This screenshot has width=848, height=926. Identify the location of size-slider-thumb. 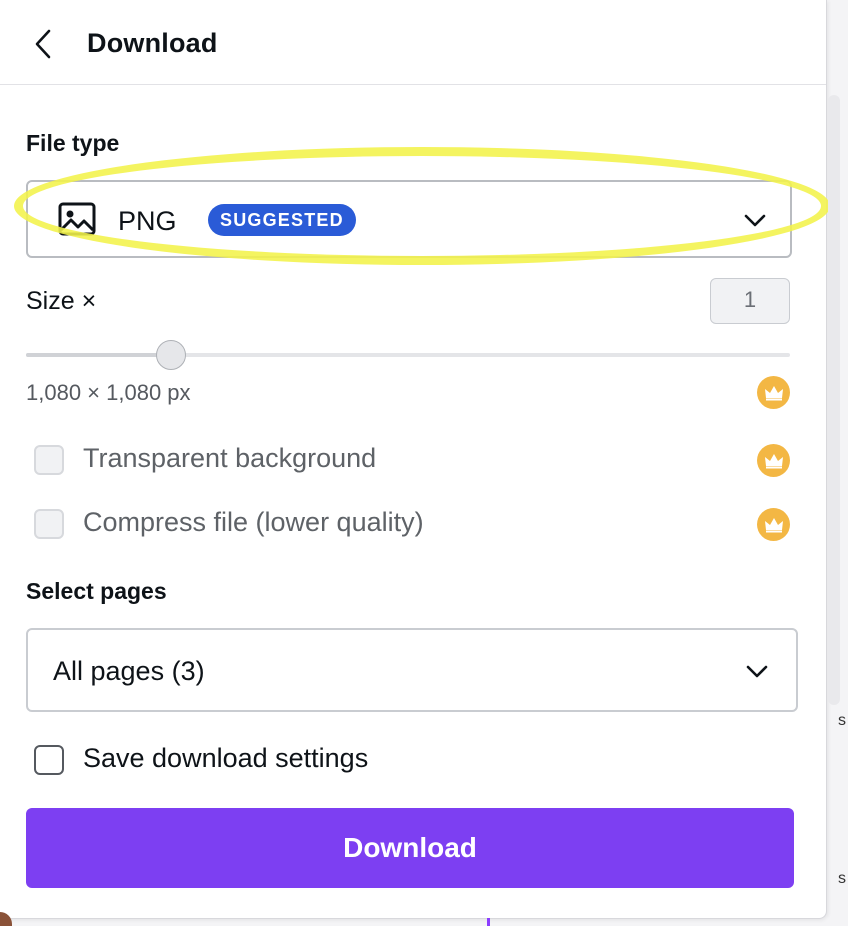
(171, 355).